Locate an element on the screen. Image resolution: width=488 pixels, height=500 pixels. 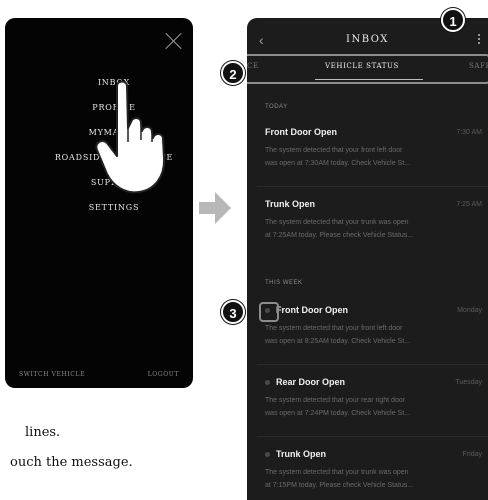
hand-pointer-icon is located at coordinates (130, 137).